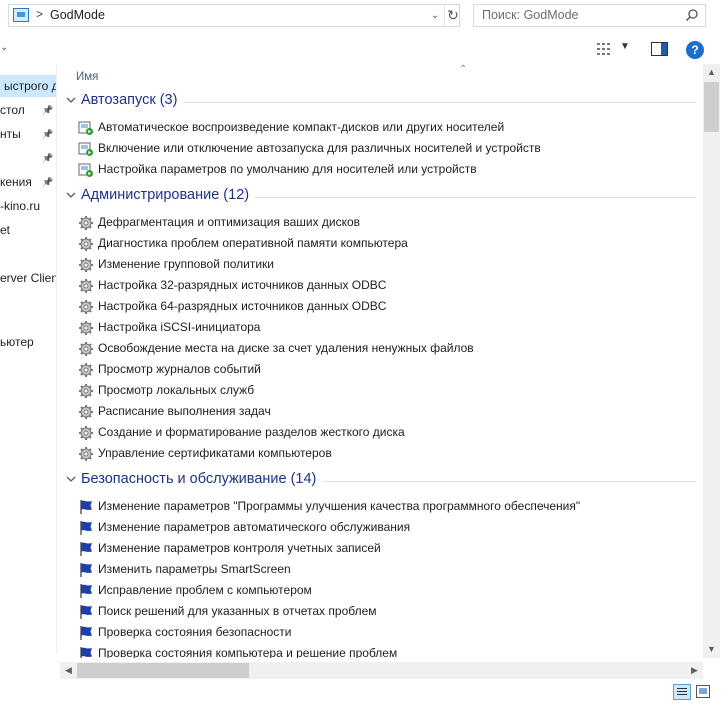 This screenshot has height=704, width=722. What do you see at coordinates (77, 15) in the screenshot?
I see `breadcrumb-godmode: GodMode` at bounding box center [77, 15].